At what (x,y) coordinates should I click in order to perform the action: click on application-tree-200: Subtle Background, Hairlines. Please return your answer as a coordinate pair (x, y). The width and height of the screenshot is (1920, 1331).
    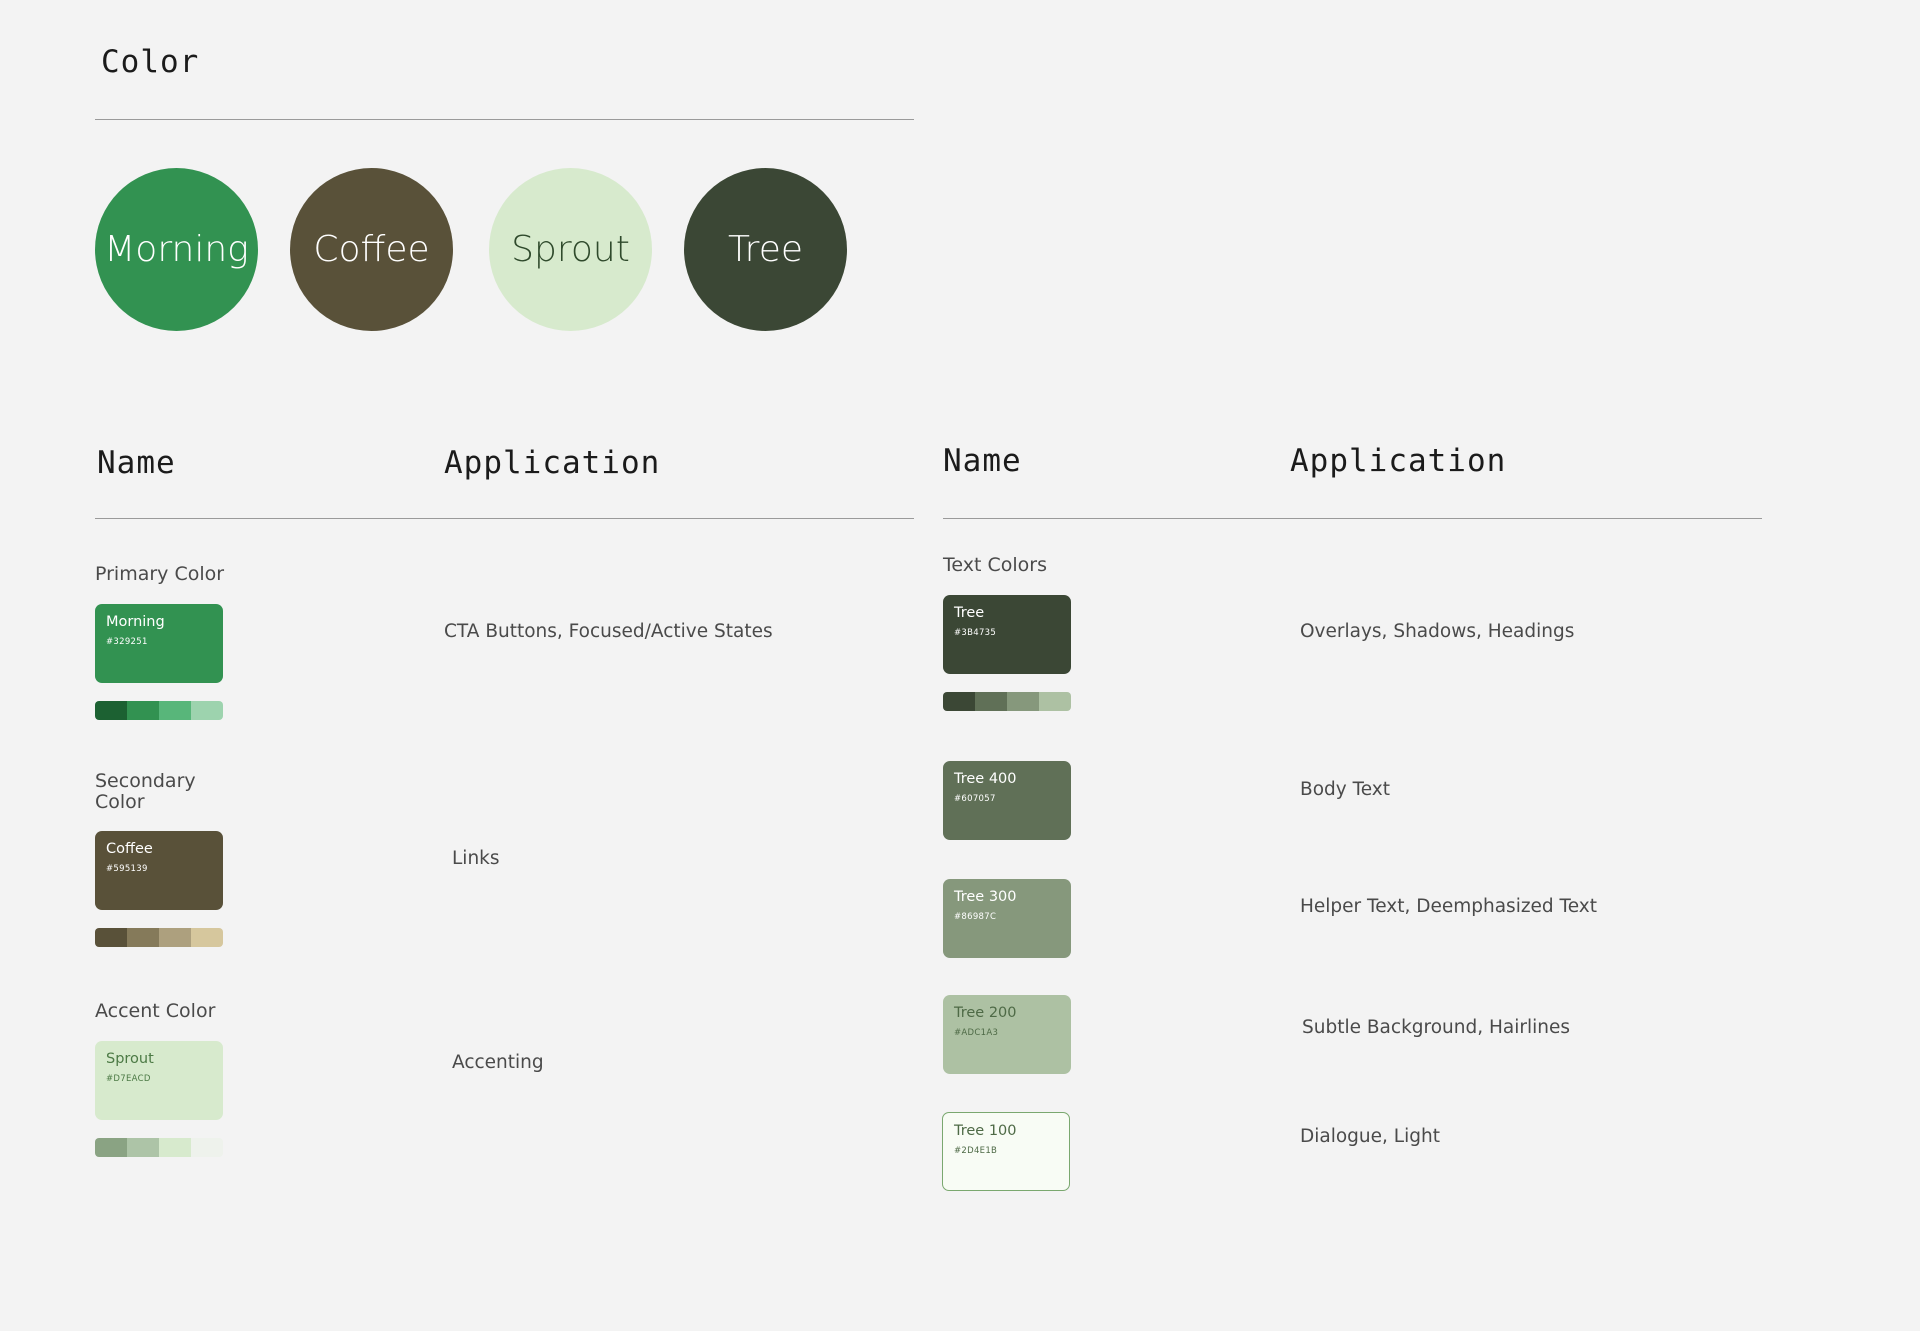
    Looking at the image, I should click on (1436, 1027).